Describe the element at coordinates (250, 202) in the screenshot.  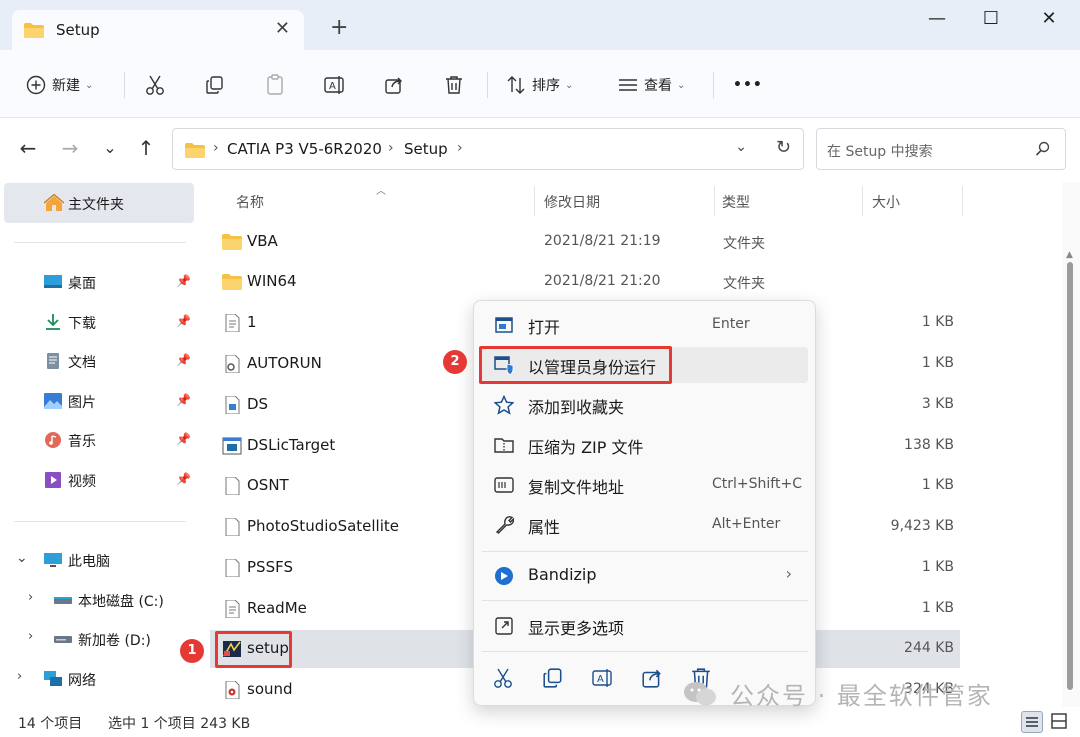
I see `column-header-name: 名称` at that location.